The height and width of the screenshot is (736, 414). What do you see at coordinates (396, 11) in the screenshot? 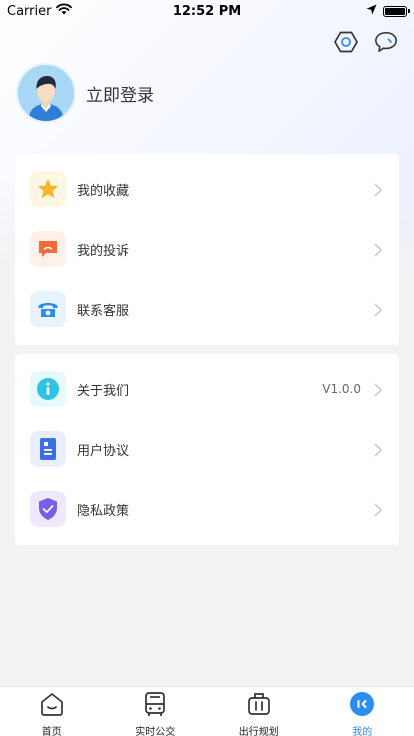
I see `battery-icon` at bounding box center [396, 11].